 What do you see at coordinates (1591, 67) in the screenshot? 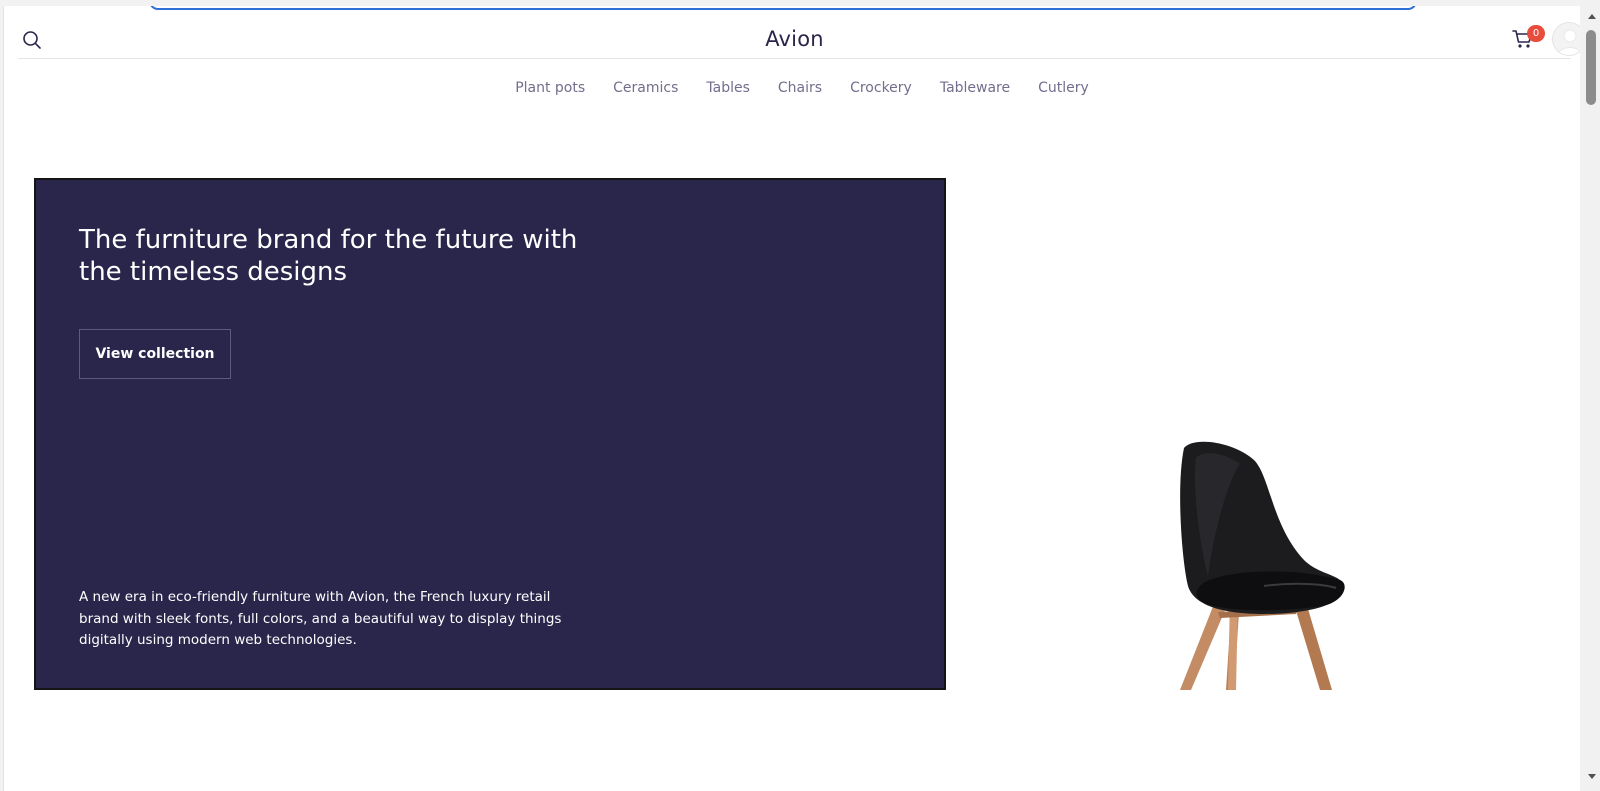
I see `scrollbar-thumb` at bounding box center [1591, 67].